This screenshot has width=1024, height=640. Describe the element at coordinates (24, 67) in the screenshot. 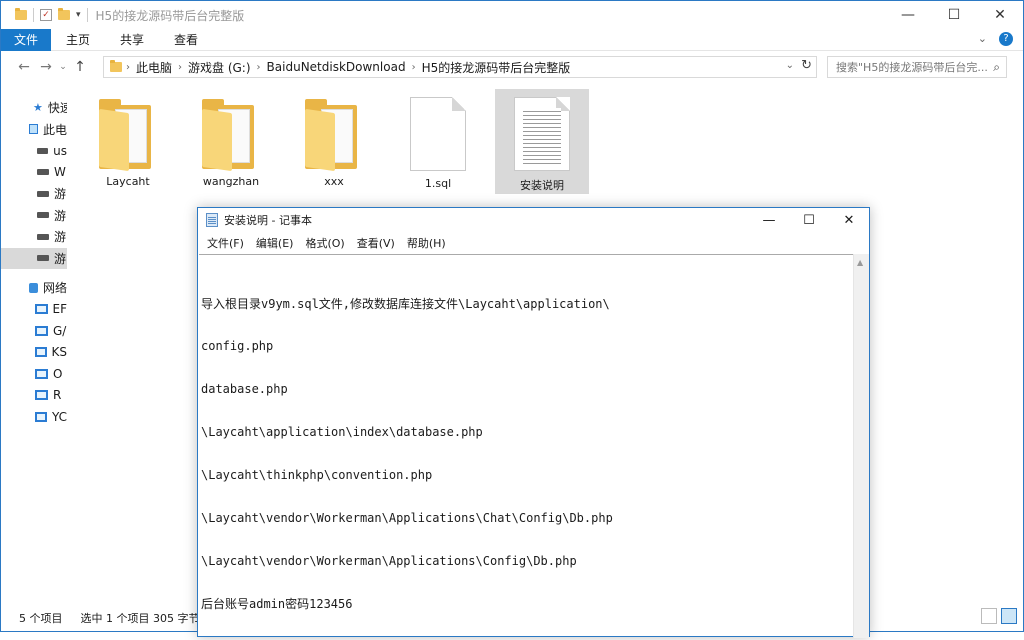

I see `back-arrow-icon: ←` at that location.